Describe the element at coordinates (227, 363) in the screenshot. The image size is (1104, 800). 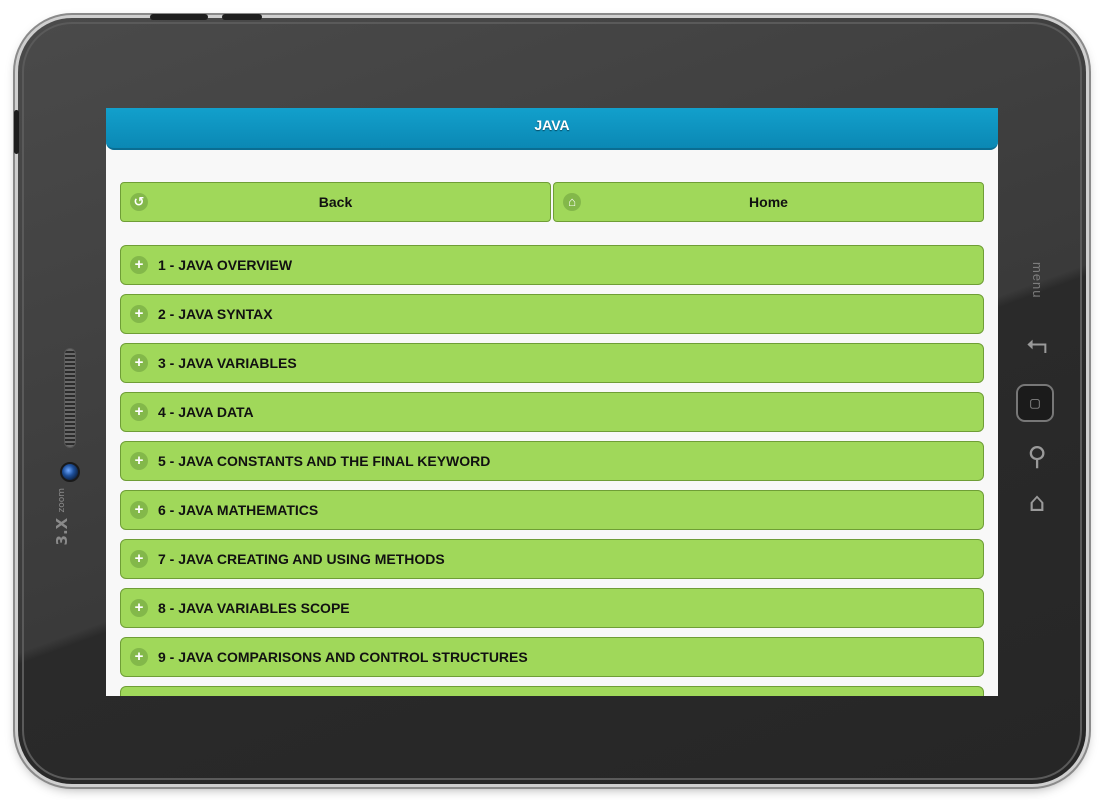
I see `list-item-label: 3 - JAVA VARIABLES` at that location.